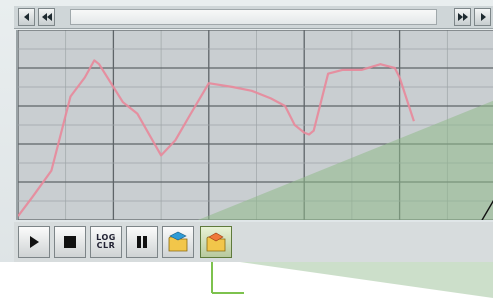  I want to click on stop-icon, so click(70, 242).